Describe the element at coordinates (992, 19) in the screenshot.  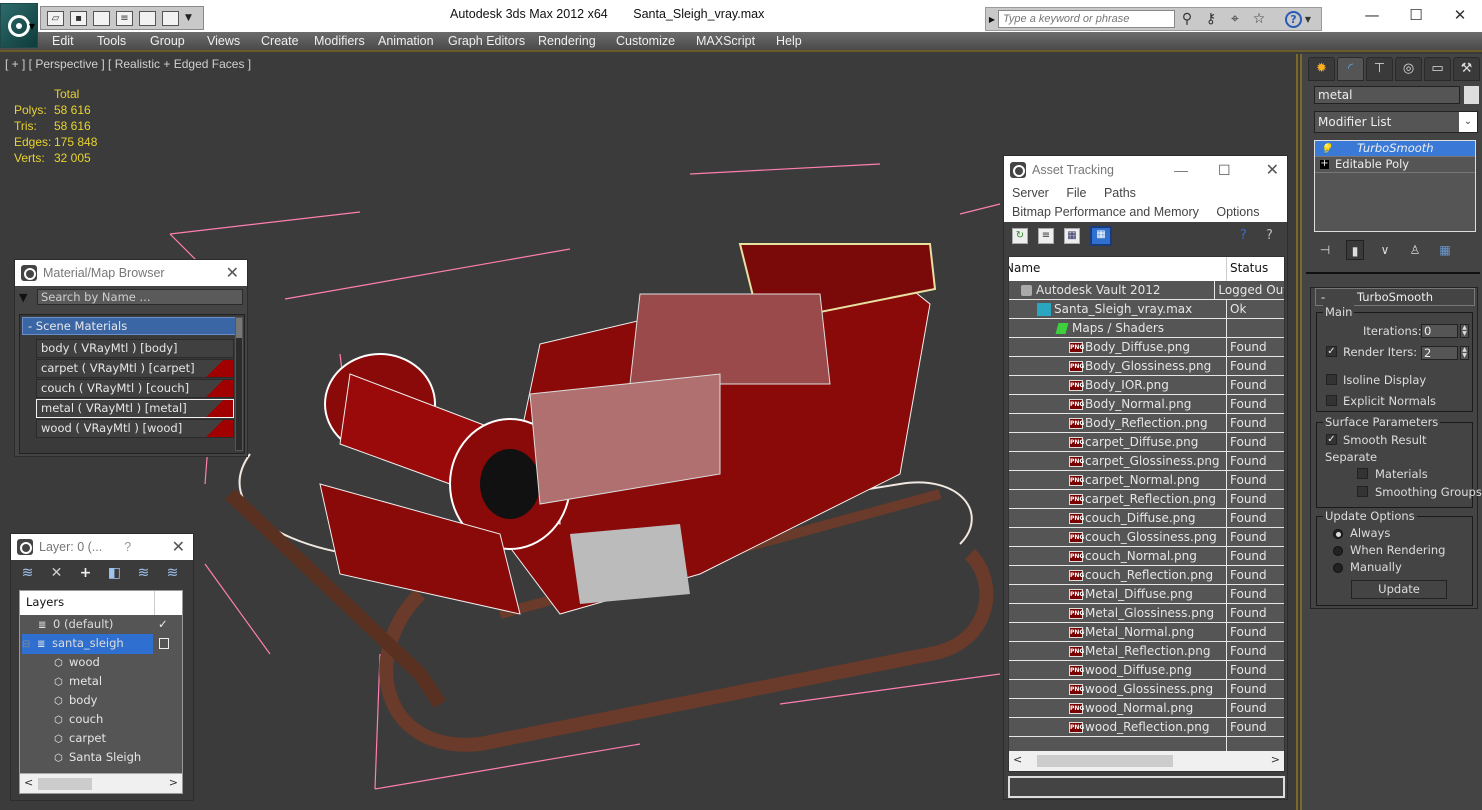
I see `expand-arrow-icon: ▶` at that location.